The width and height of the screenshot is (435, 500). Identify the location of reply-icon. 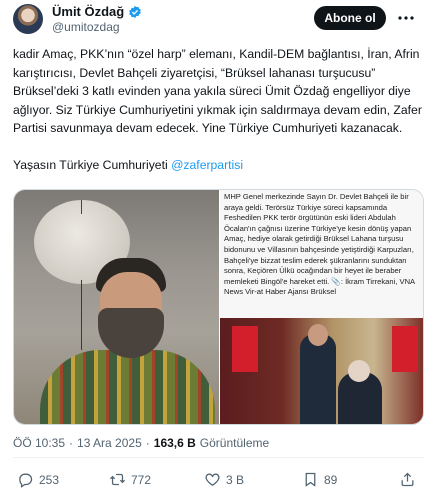
(26, 480).